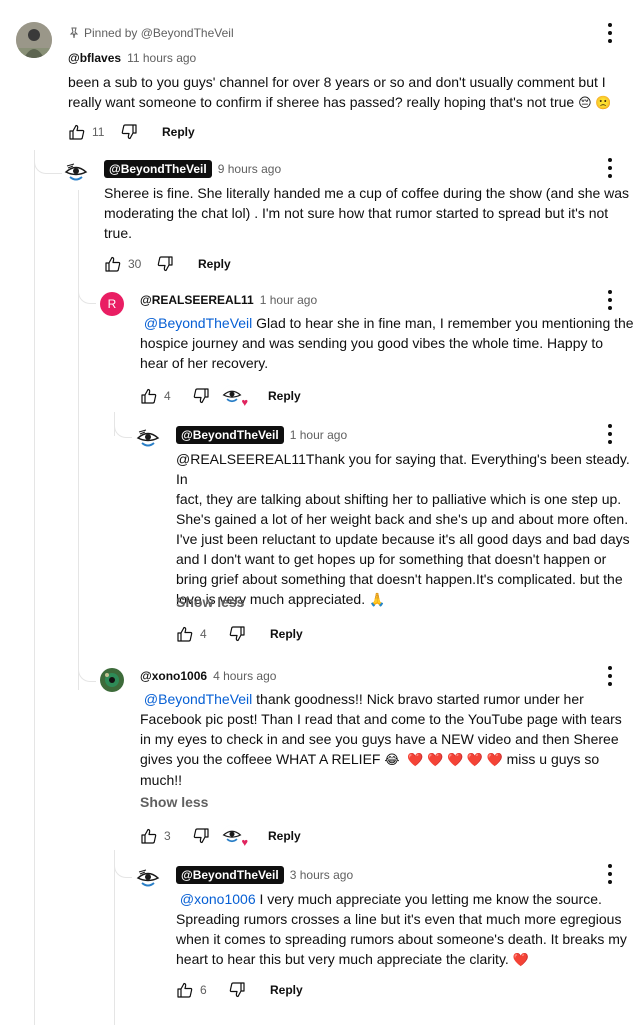 This screenshot has width=641, height=1025. What do you see at coordinates (249, 169) in the screenshot?
I see `timestamp: 9 hours ago` at bounding box center [249, 169].